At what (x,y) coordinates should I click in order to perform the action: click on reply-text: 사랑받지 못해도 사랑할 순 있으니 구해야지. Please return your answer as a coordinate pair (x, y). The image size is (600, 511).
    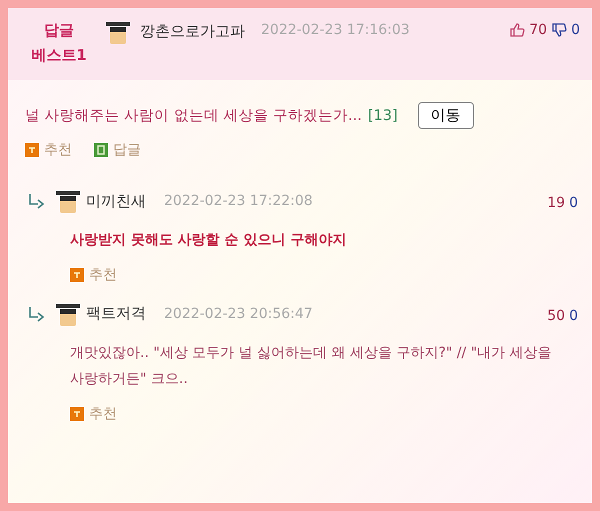
    Looking at the image, I should click on (209, 240).